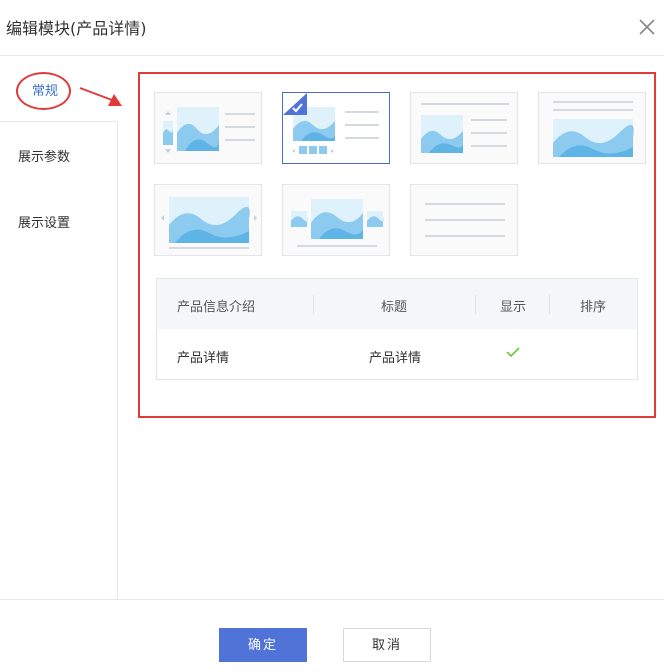 The image size is (664, 672). Describe the element at coordinates (45, 91) in the screenshot. I see `sidebar-item-label: 常规` at that location.